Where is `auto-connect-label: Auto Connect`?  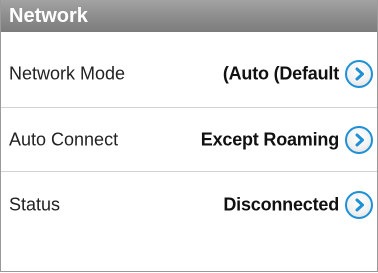 auto-connect-label: Auto Connect is located at coordinates (64, 139).